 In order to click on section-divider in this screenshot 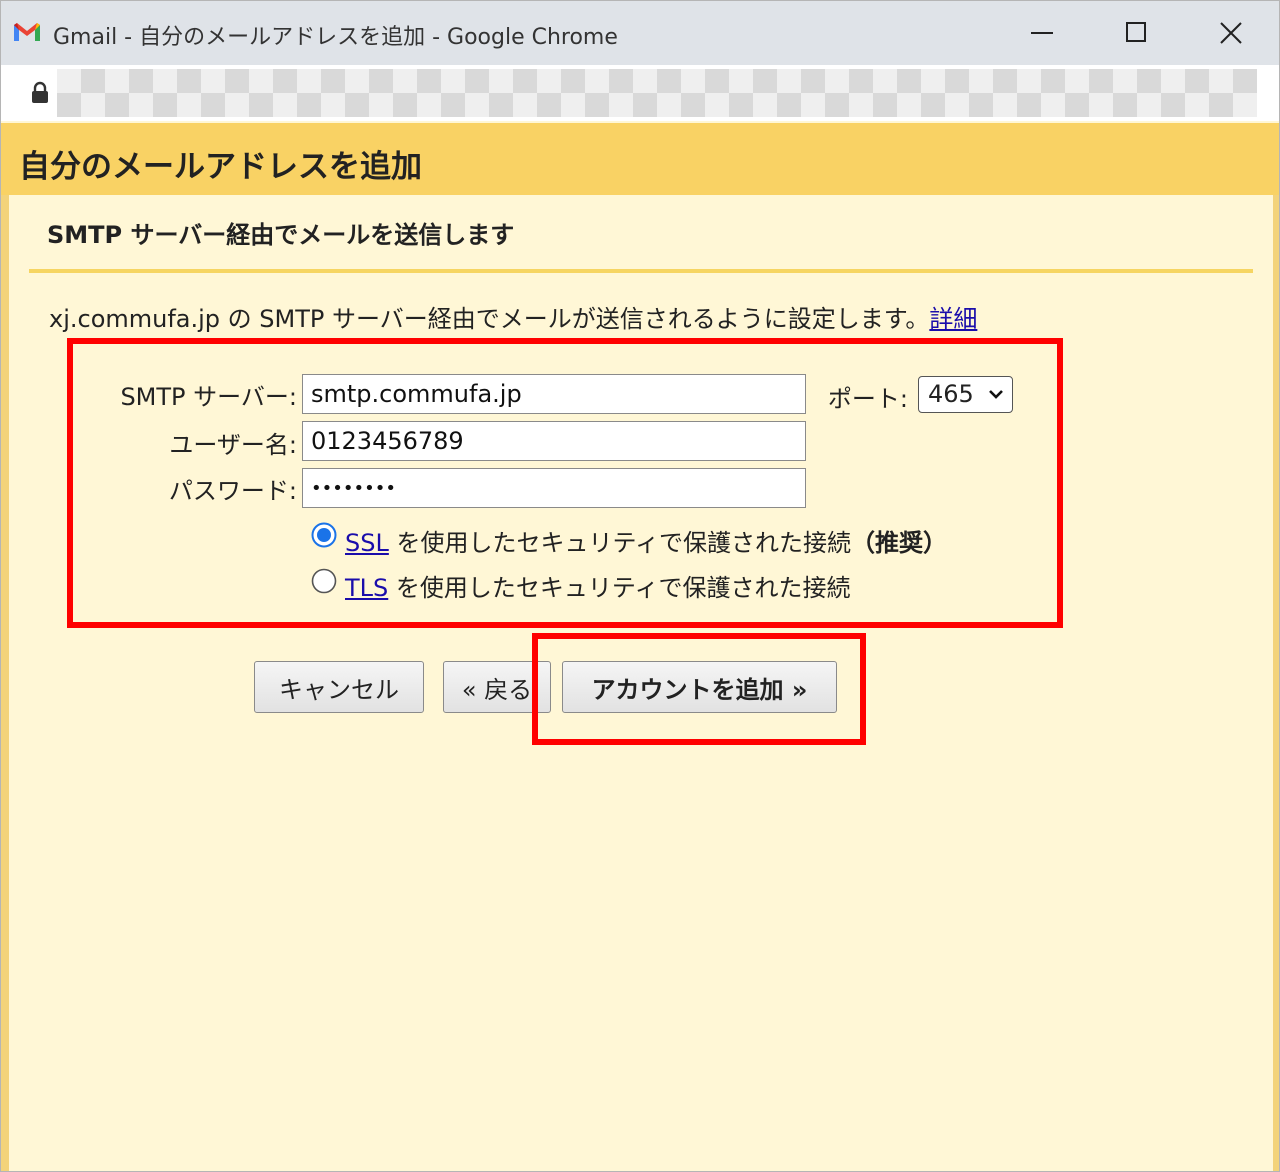, I will do `click(641, 271)`.